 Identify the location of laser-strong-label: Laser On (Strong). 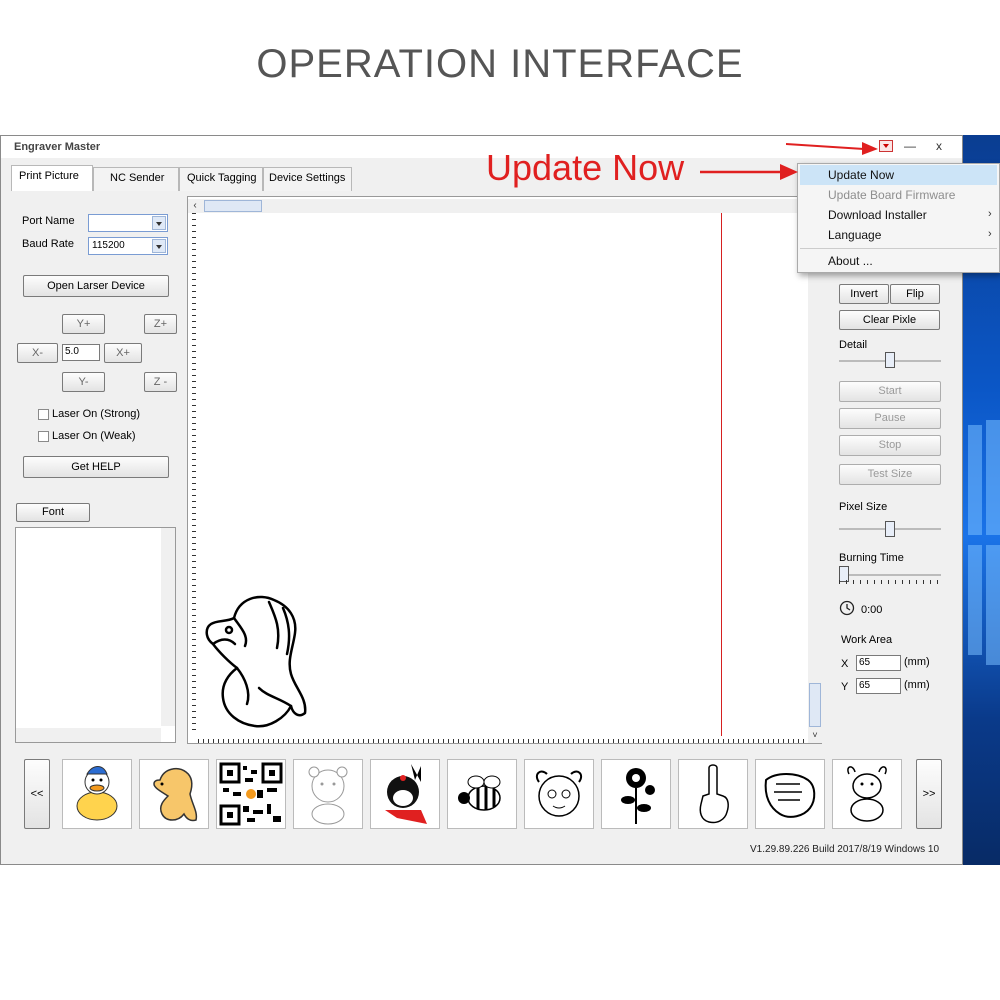
(96, 414).